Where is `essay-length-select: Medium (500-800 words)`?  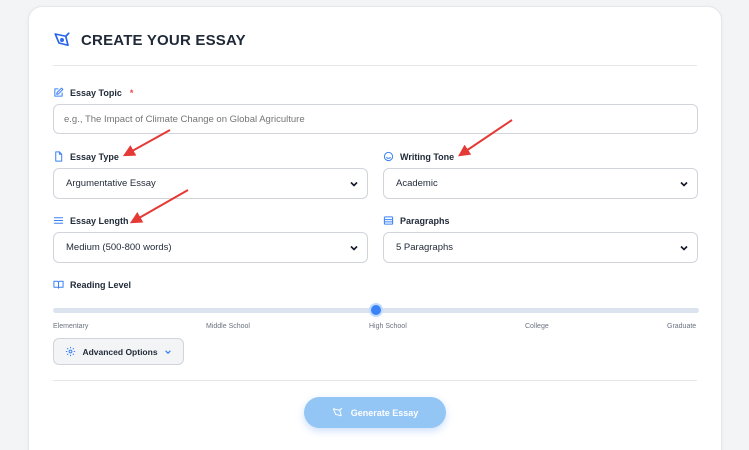
essay-length-select: Medium (500-800 words) is located at coordinates (210, 247).